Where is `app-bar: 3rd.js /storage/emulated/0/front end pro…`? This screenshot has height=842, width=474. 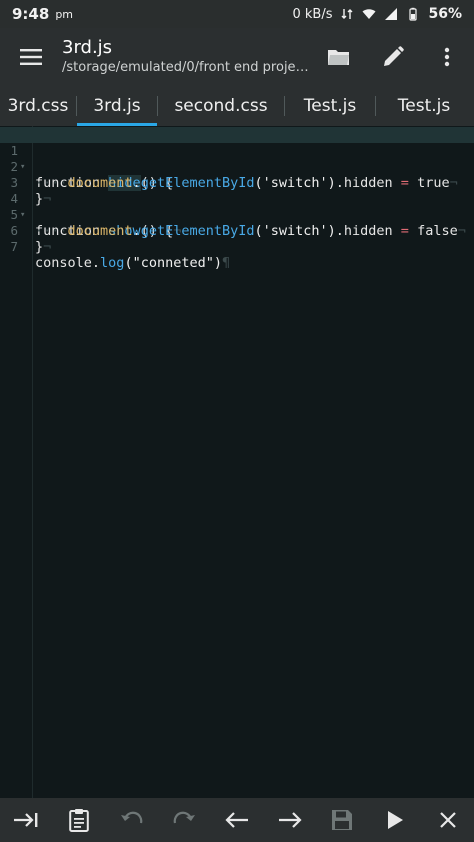
app-bar: 3rd.js /storage/emulated/0/front end pro… is located at coordinates (237, 57).